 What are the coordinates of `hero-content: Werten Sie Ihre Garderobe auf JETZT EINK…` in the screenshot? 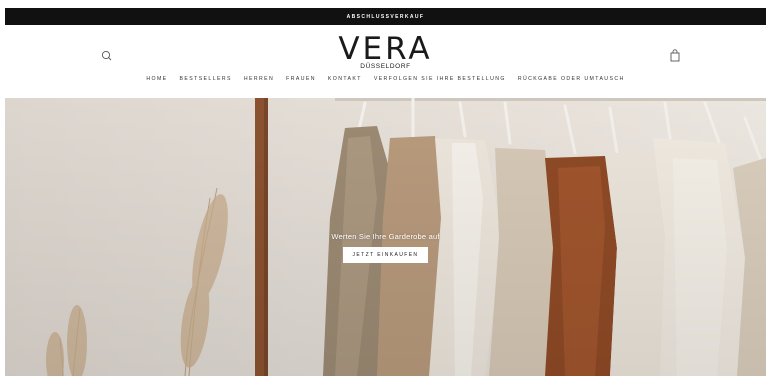 It's located at (385, 247).